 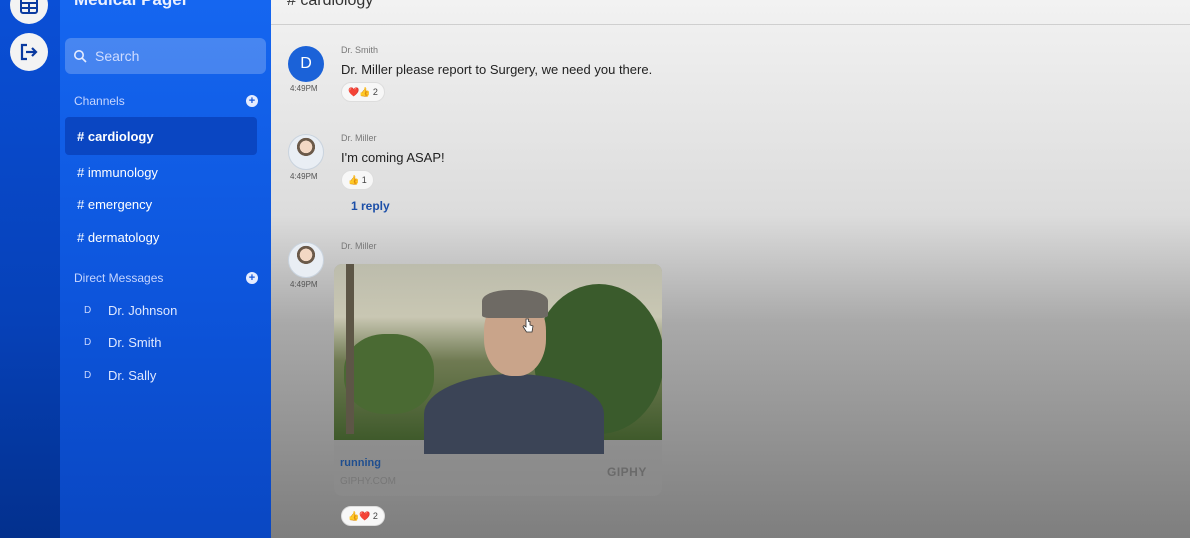 What do you see at coordinates (29, 12) in the screenshot?
I see `apps-grid-icon` at bounding box center [29, 12].